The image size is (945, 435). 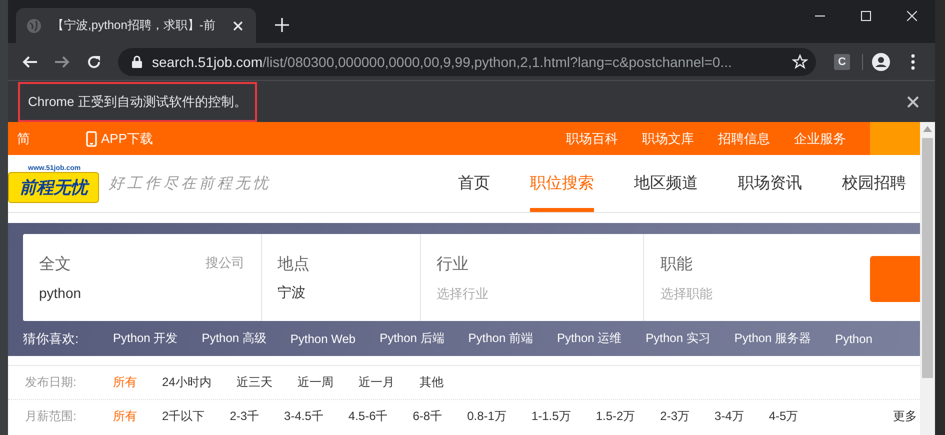 What do you see at coordinates (137, 61) in the screenshot?
I see `lock-icon` at bounding box center [137, 61].